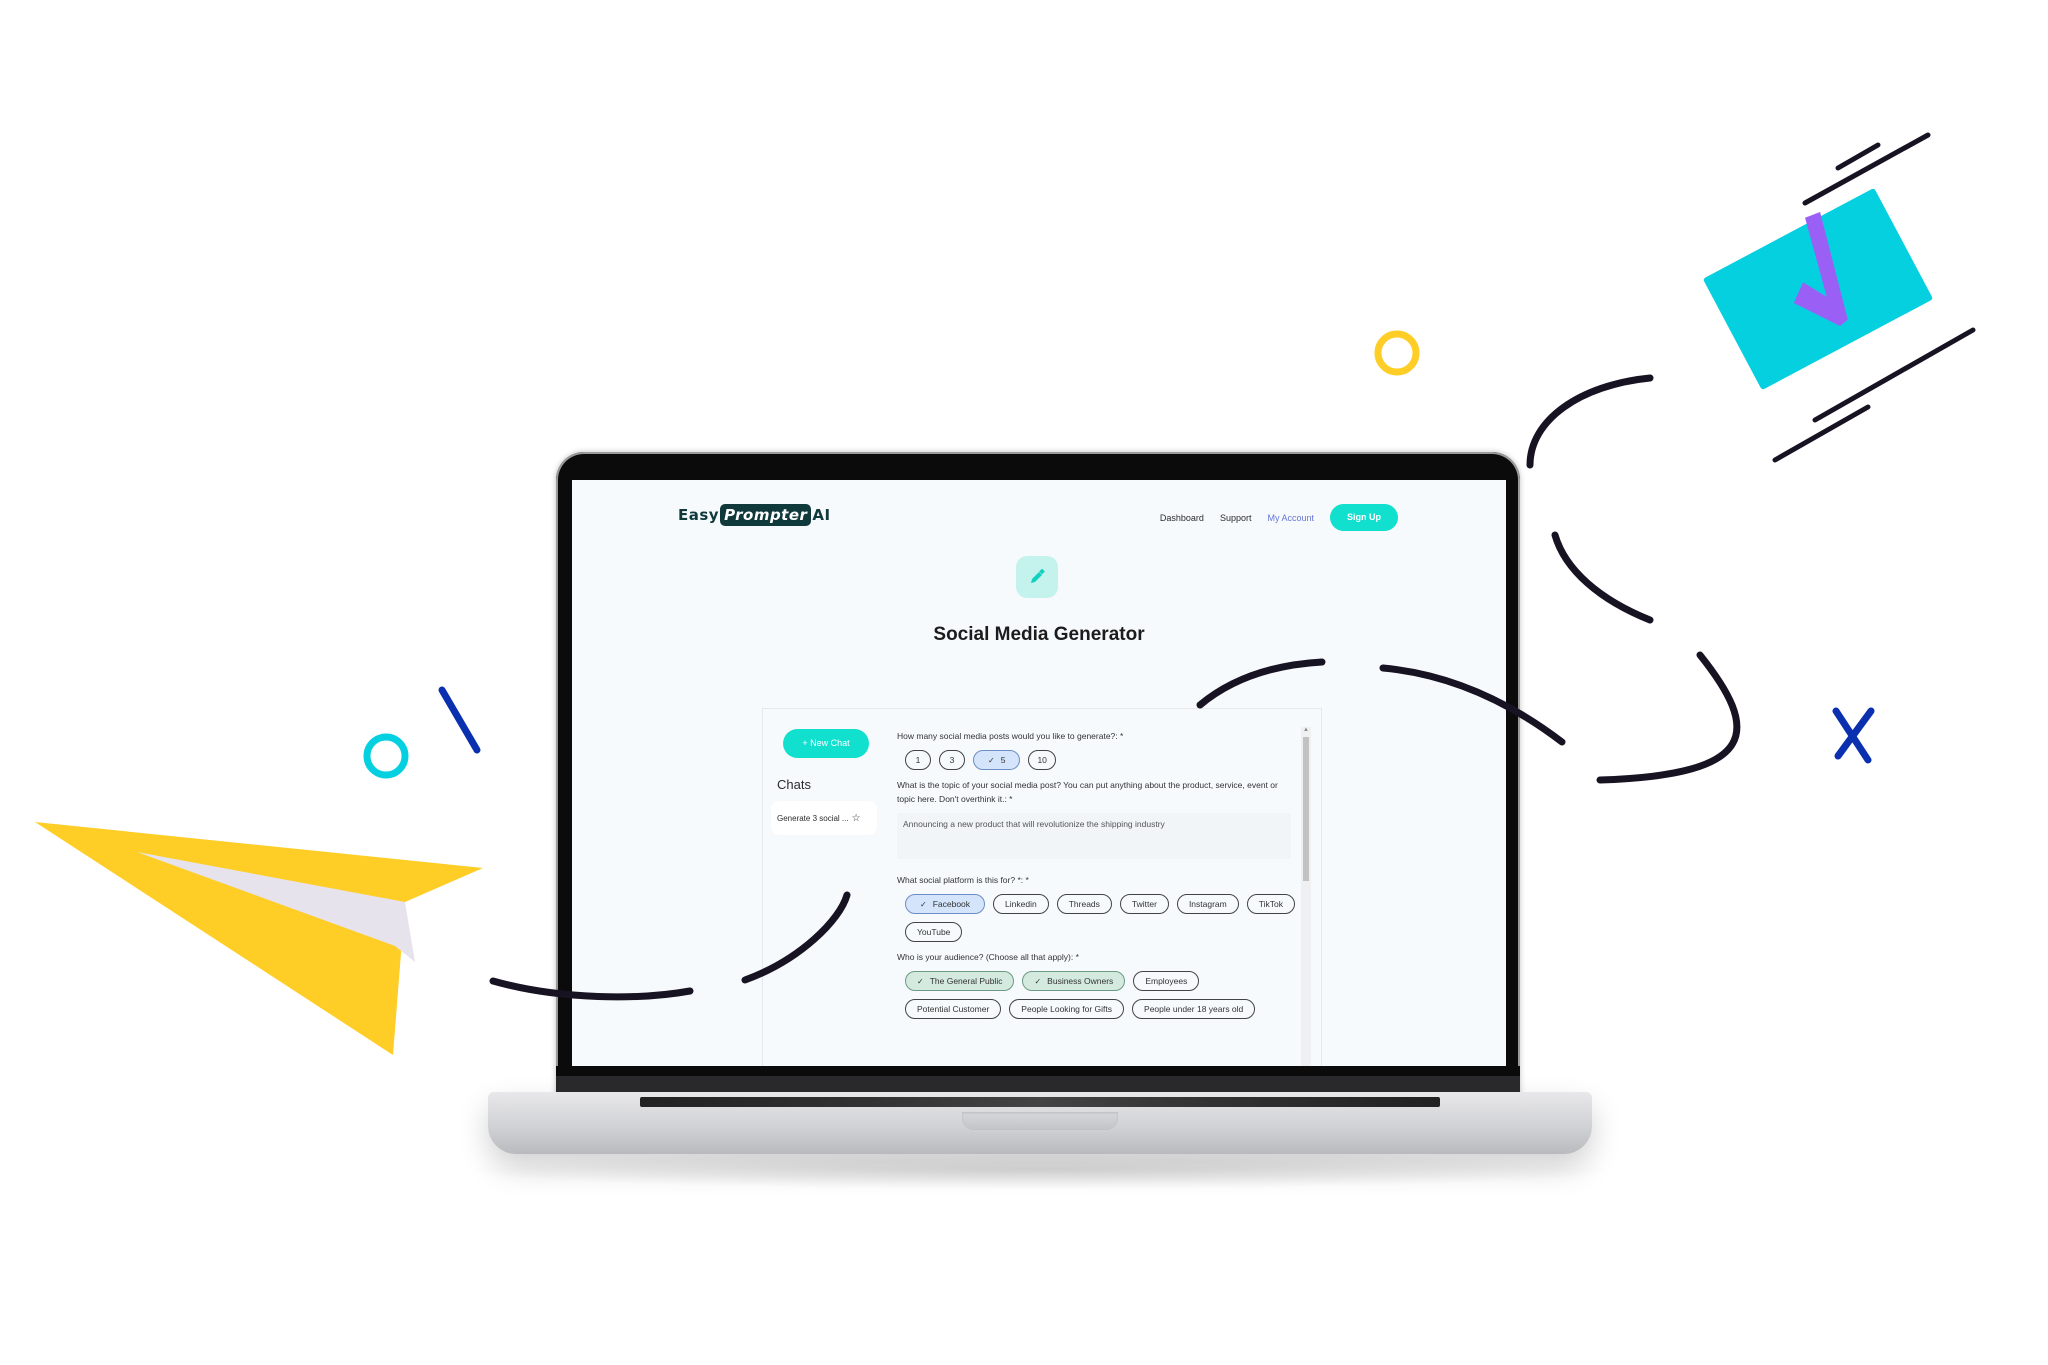 The height and width of the screenshot is (1365, 2048). I want to click on paper-plane-icon, so click(259, 938).